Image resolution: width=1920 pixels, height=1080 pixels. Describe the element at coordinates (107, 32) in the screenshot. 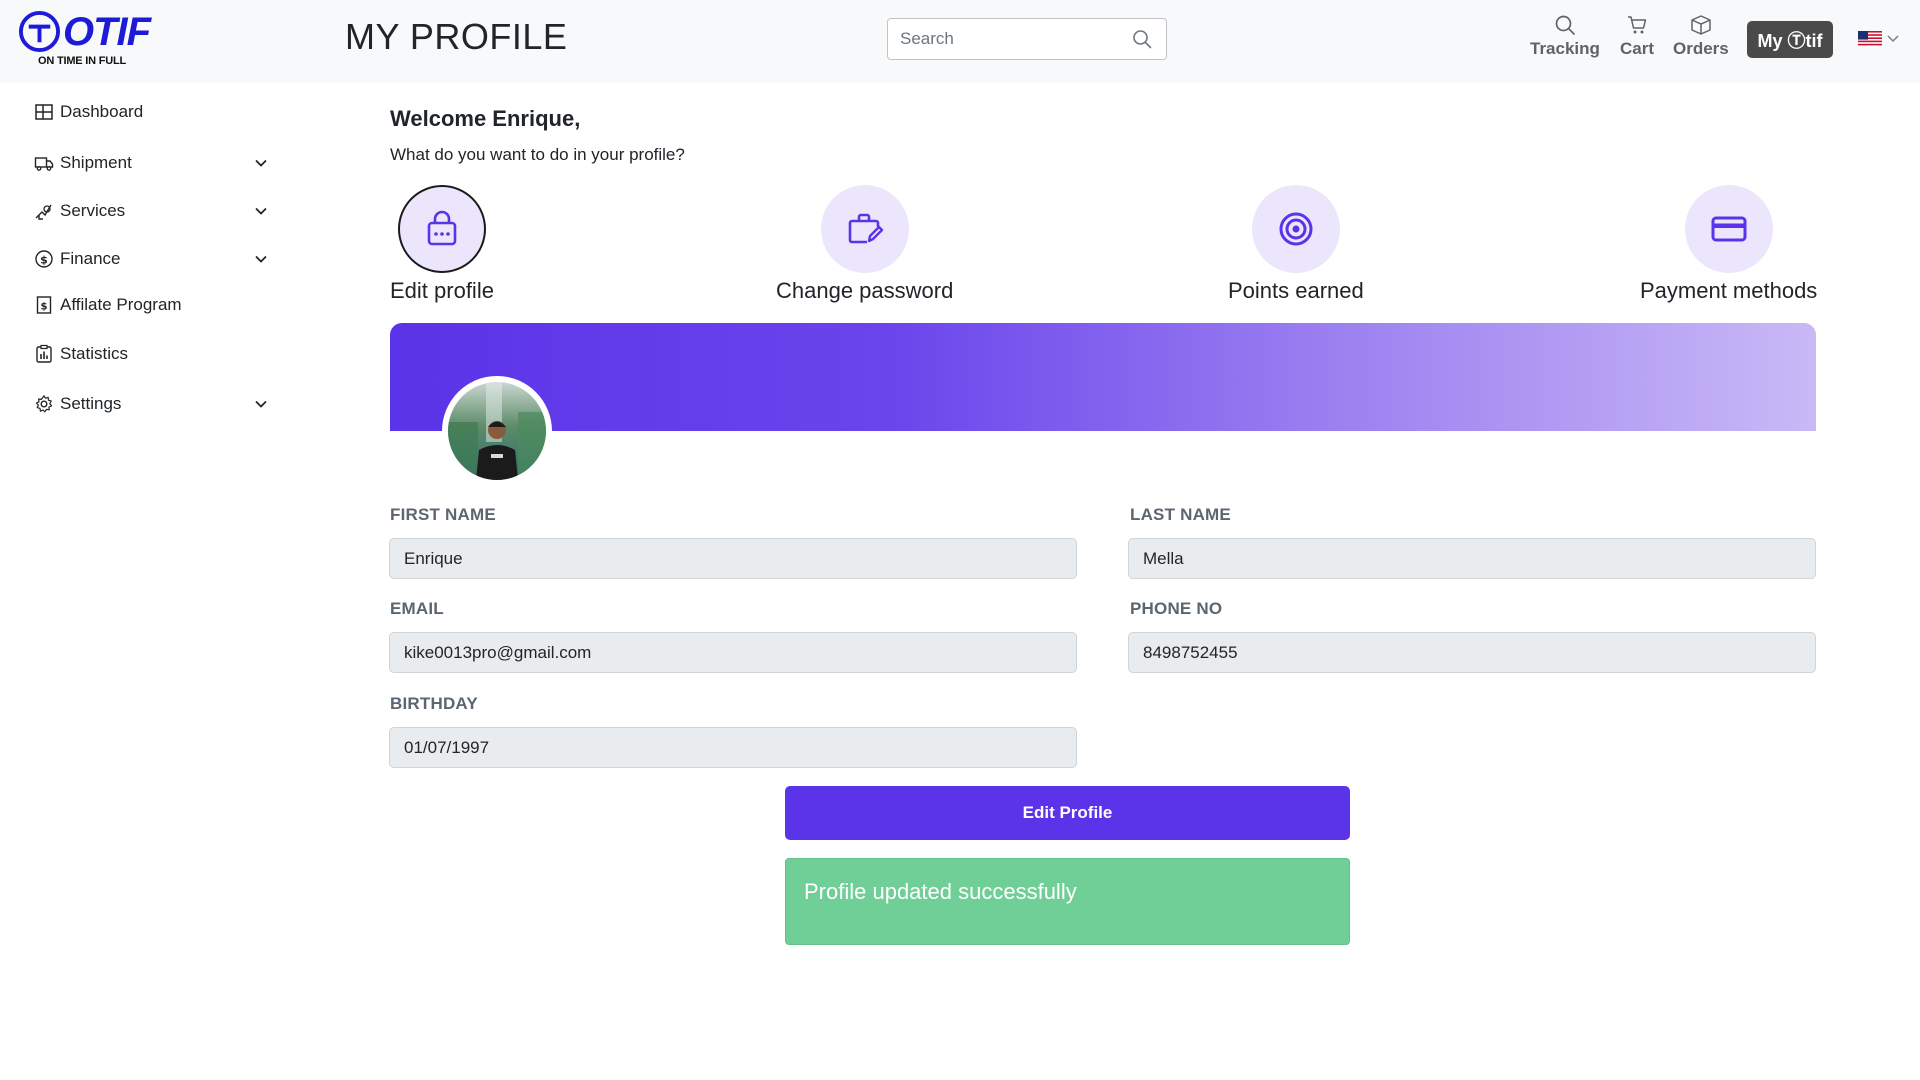

I see `logo-wordmark: OTIF` at that location.